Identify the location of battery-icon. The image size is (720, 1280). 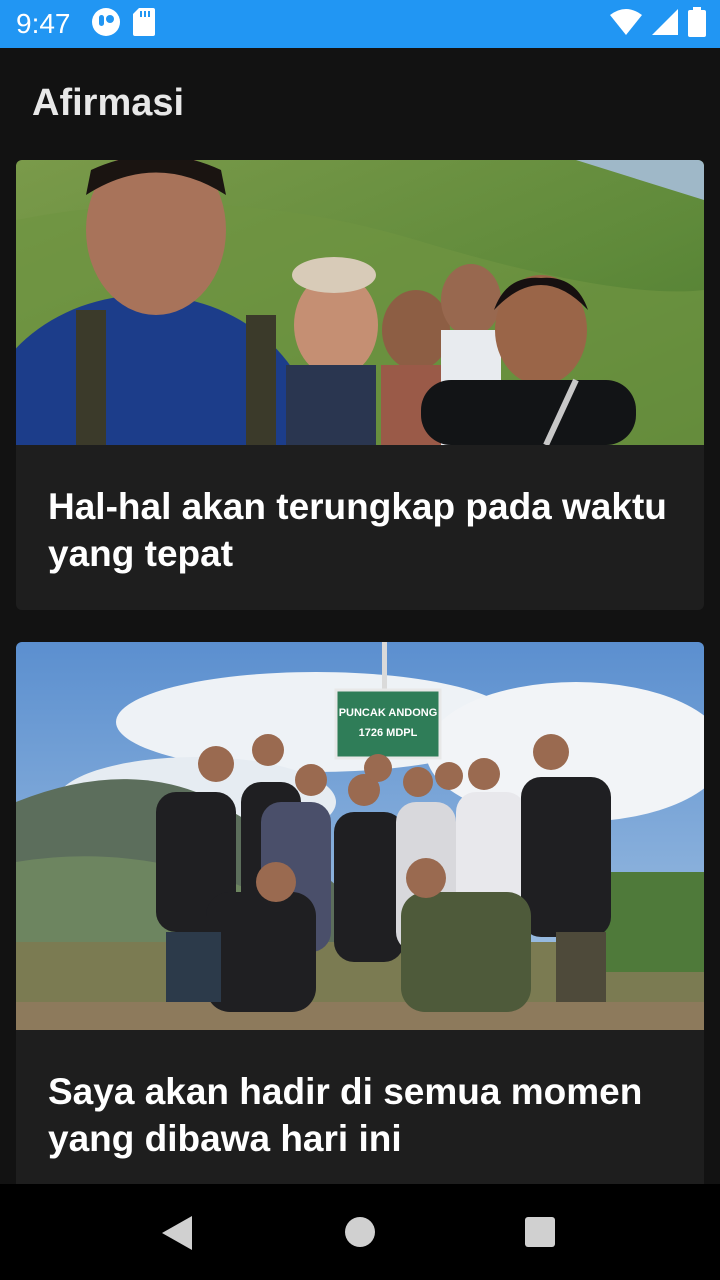
(697, 24).